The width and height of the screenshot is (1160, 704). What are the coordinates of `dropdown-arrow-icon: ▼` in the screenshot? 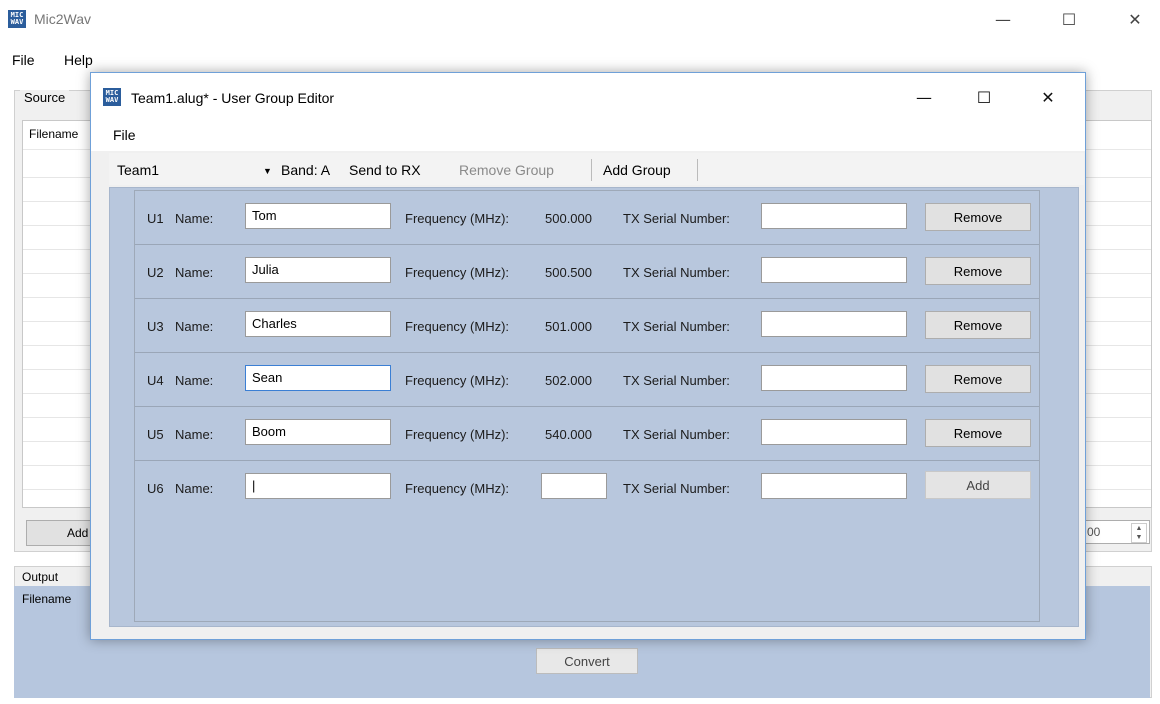 It's located at (267, 171).